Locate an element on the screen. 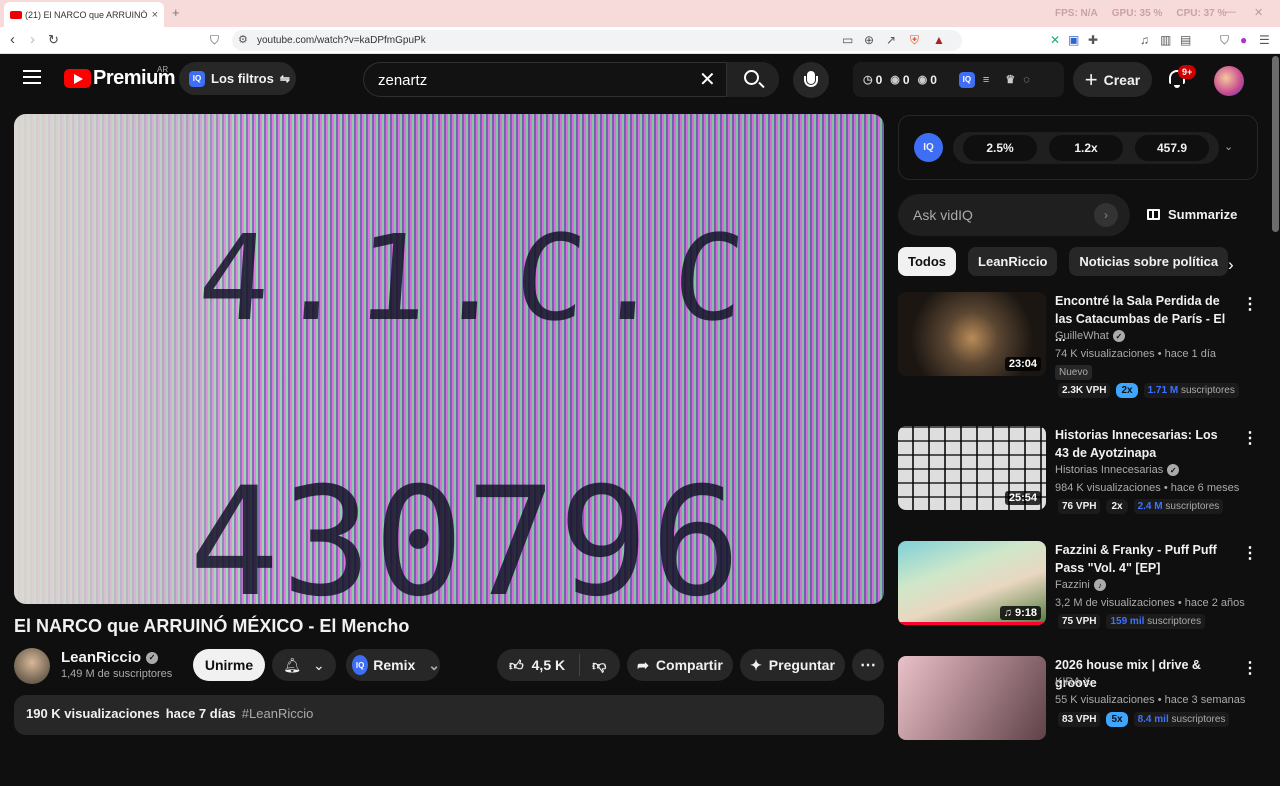  list-icon: ≡ is located at coordinates (986, 80).